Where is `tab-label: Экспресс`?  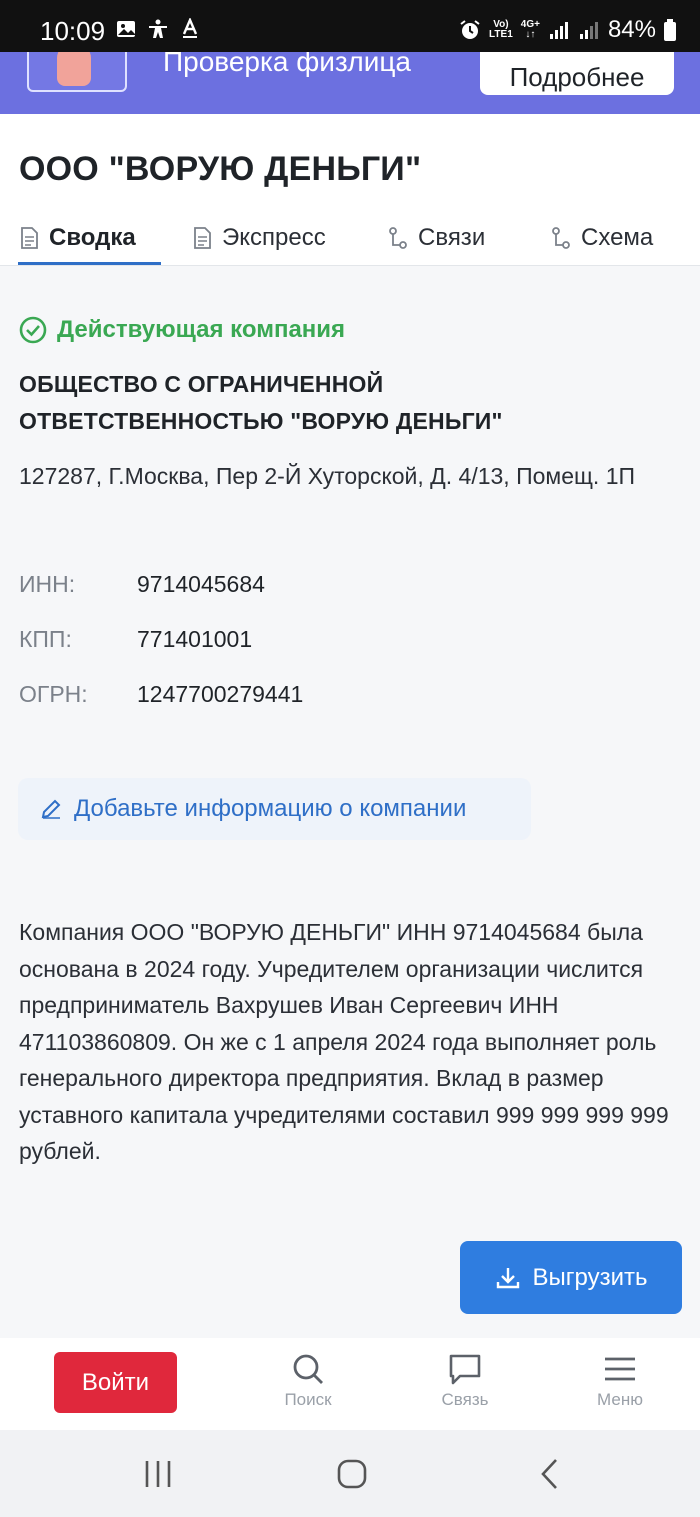
tab-label: Экспресс is located at coordinates (274, 237).